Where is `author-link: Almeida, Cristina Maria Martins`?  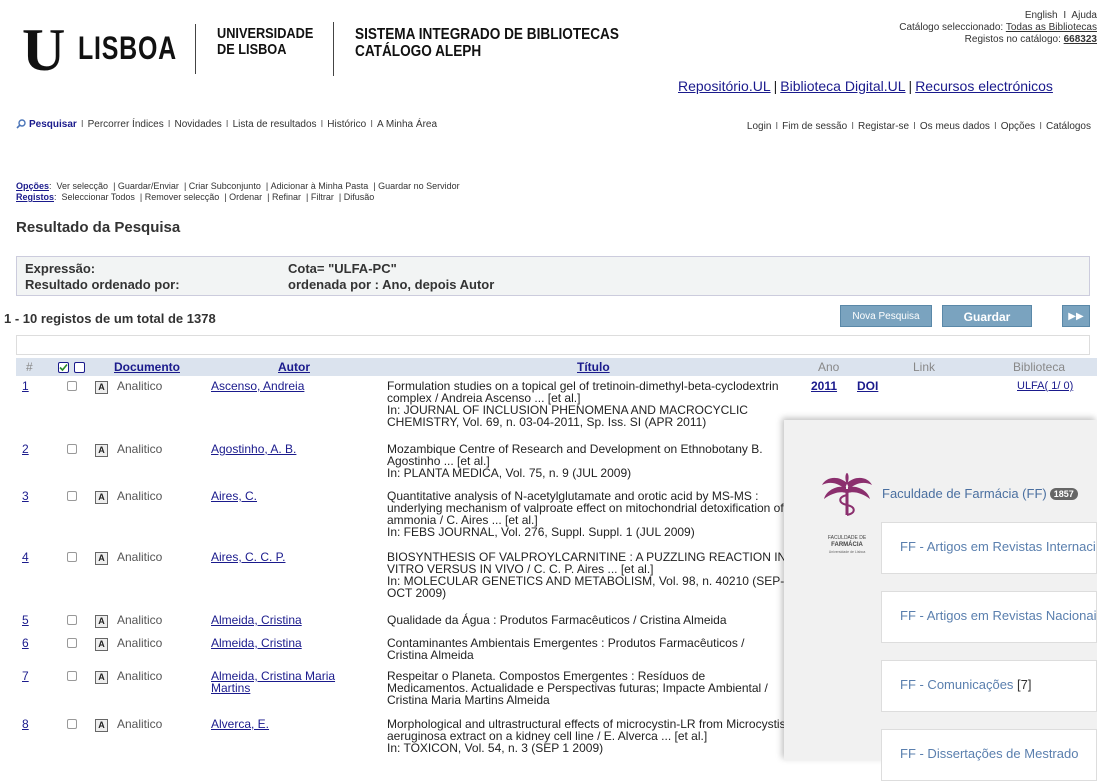
author-link: Almeida, Cristina Maria Martins is located at coordinates (291, 682).